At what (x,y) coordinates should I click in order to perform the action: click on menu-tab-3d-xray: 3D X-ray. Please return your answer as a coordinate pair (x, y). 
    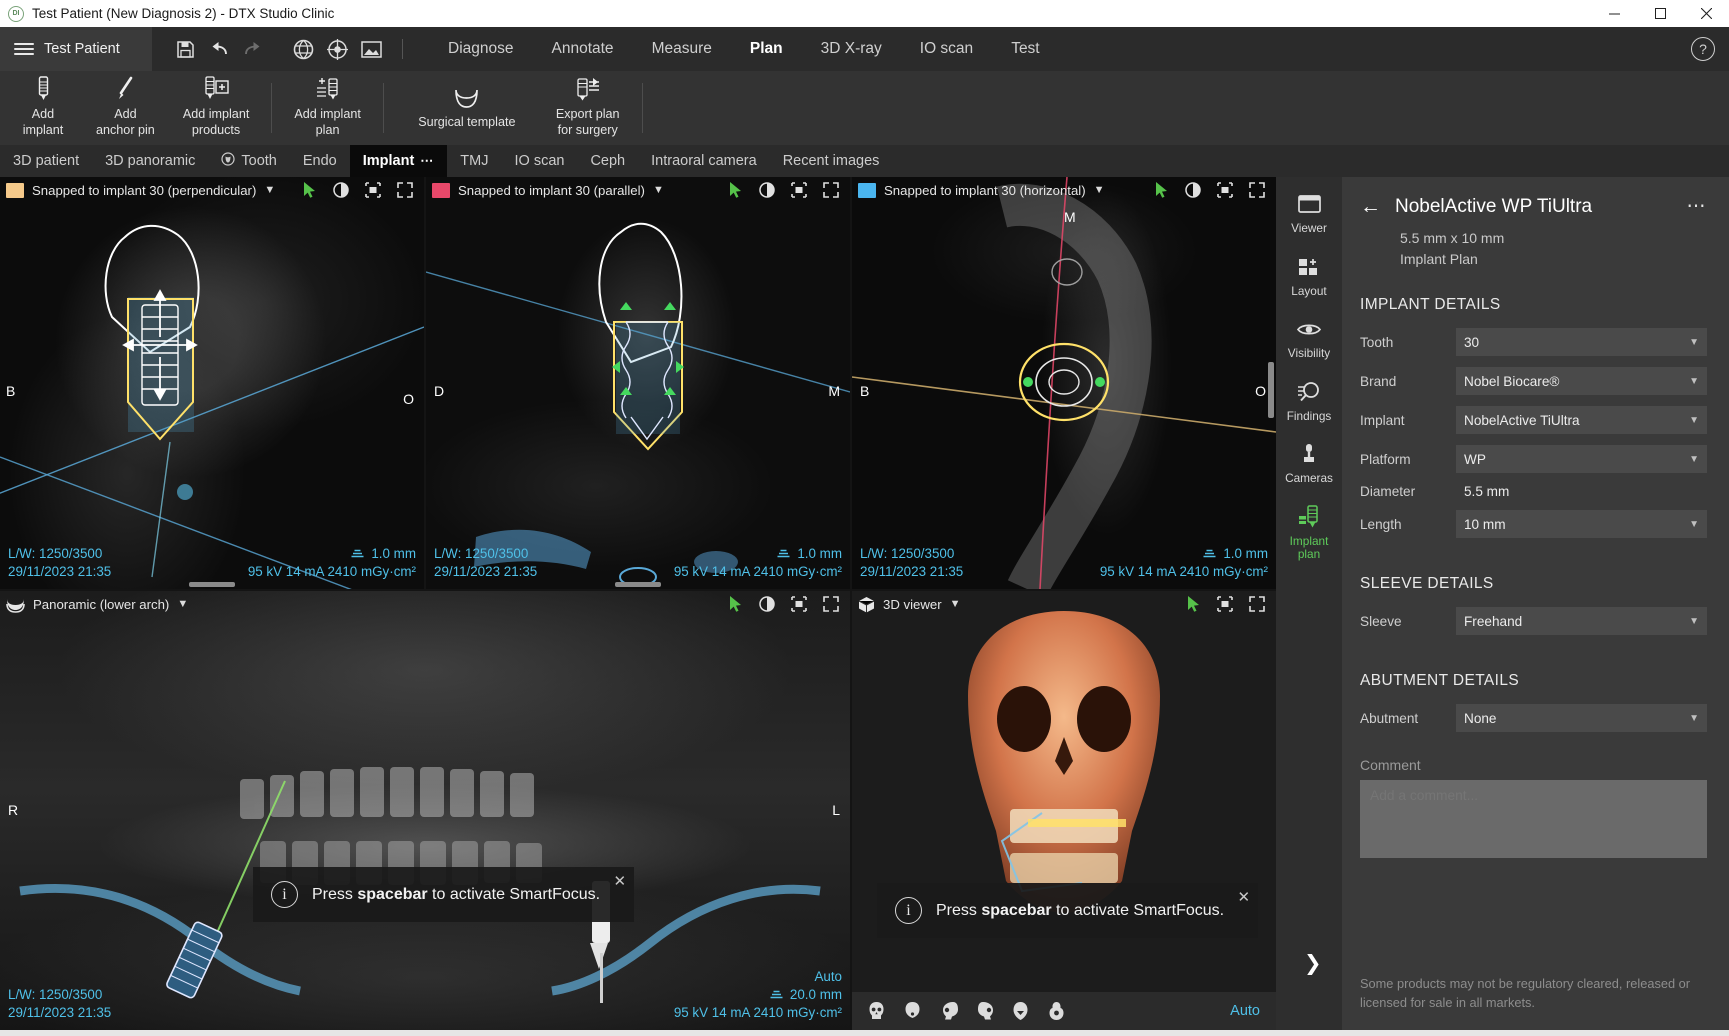
    Looking at the image, I should click on (851, 49).